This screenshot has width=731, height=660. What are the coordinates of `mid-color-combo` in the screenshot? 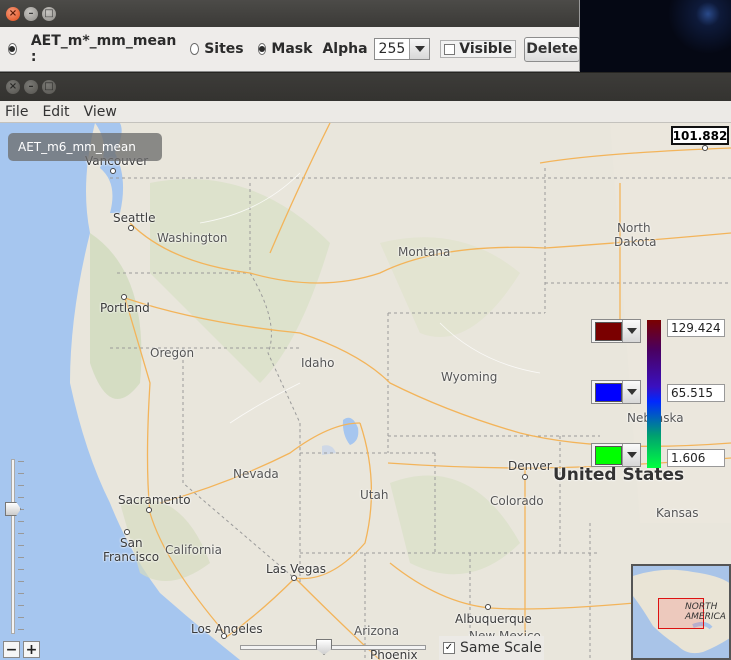 It's located at (616, 392).